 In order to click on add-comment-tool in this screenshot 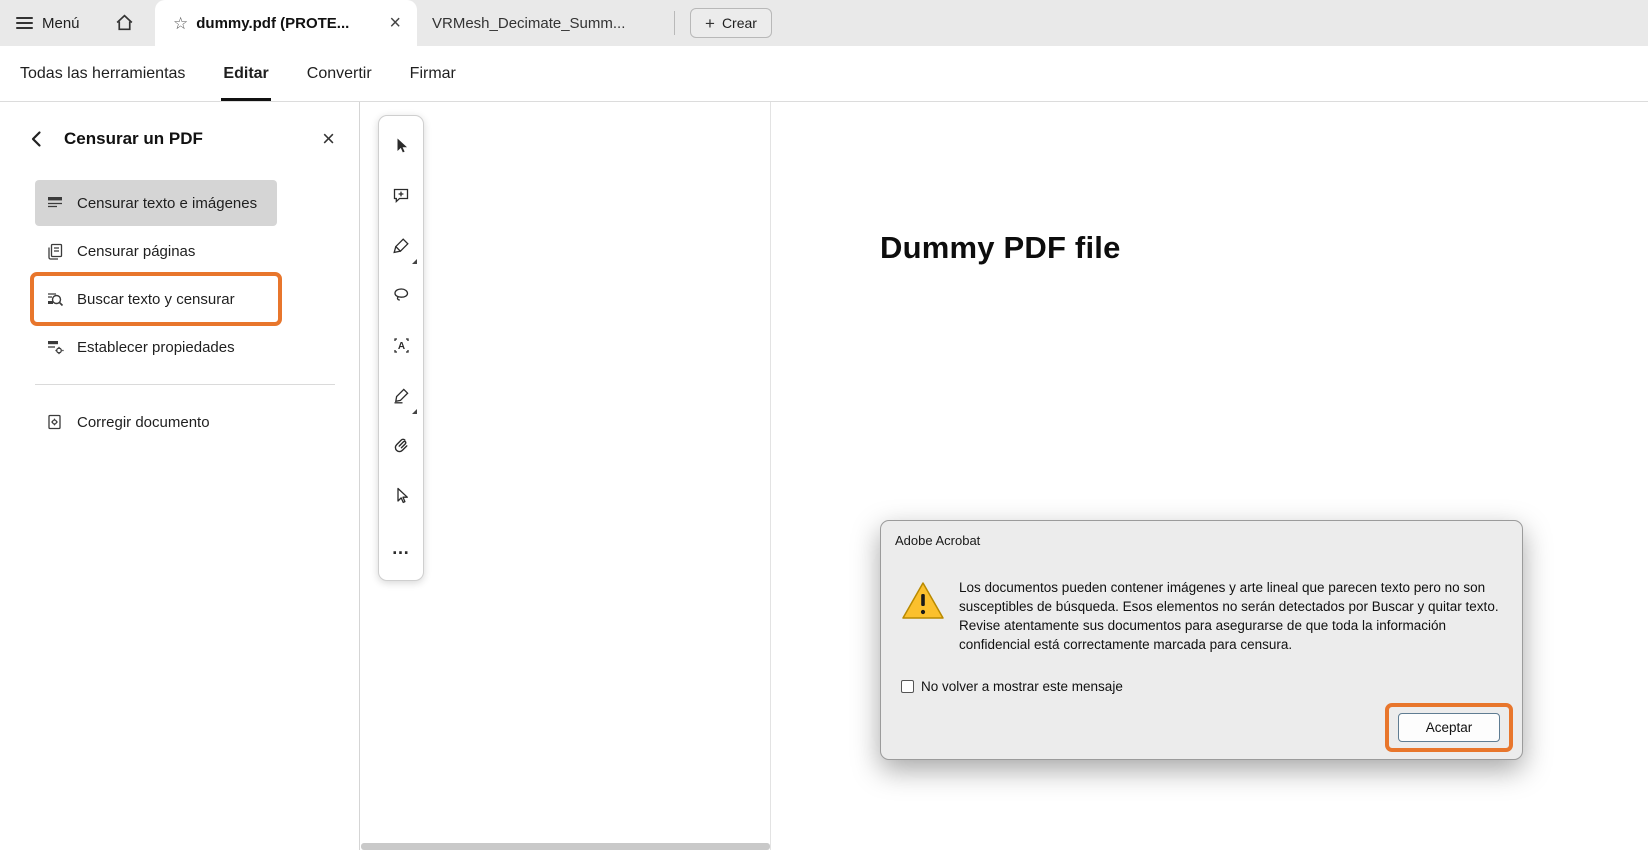, I will do `click(401, 198)`.